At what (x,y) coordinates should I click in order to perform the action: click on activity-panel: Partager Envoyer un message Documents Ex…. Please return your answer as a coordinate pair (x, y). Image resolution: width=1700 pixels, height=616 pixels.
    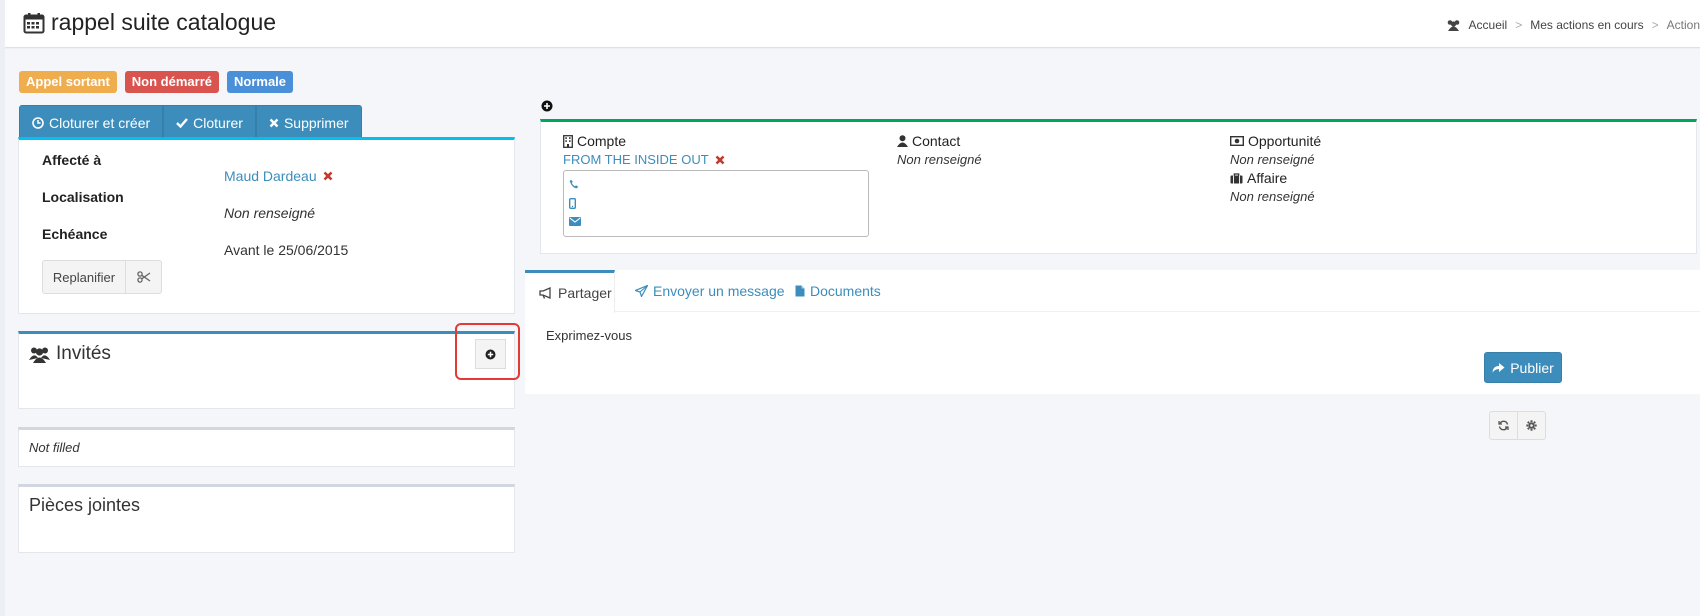
    Looking at the image, I should click on (1112, 332).